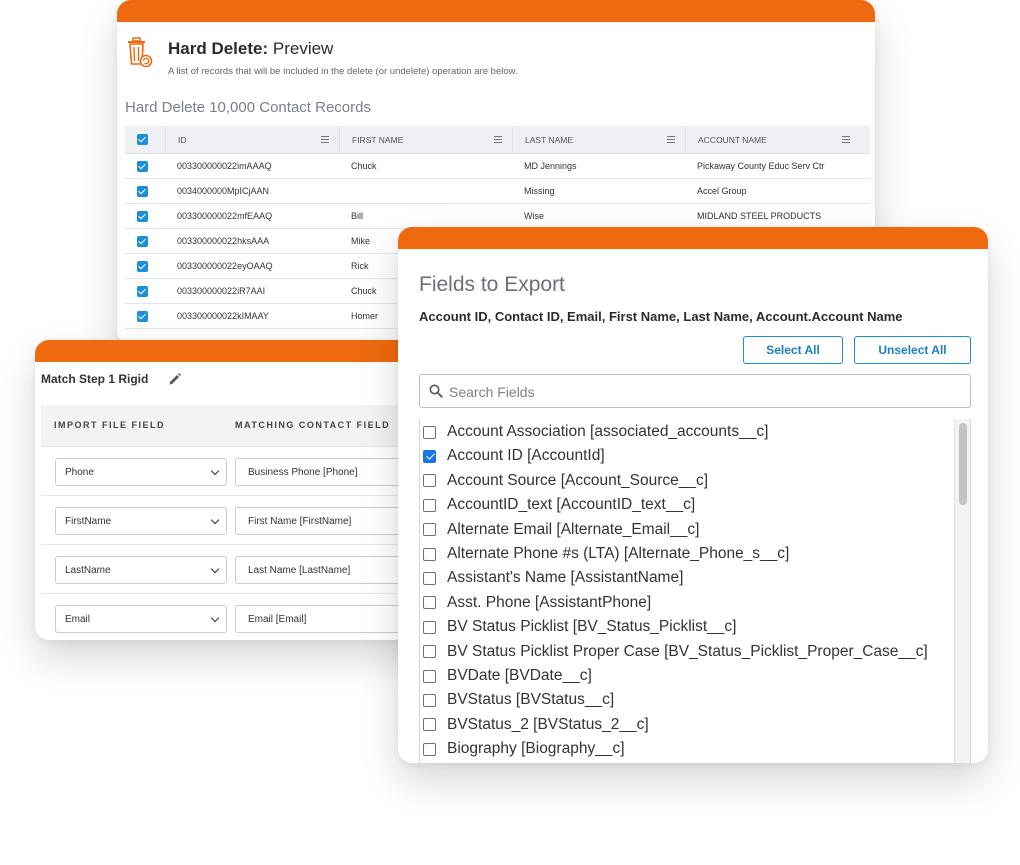  Describe the element at coordinates (598, 139) in the screenshot. I see `column-header-last-name: LAST NAME` at that location.